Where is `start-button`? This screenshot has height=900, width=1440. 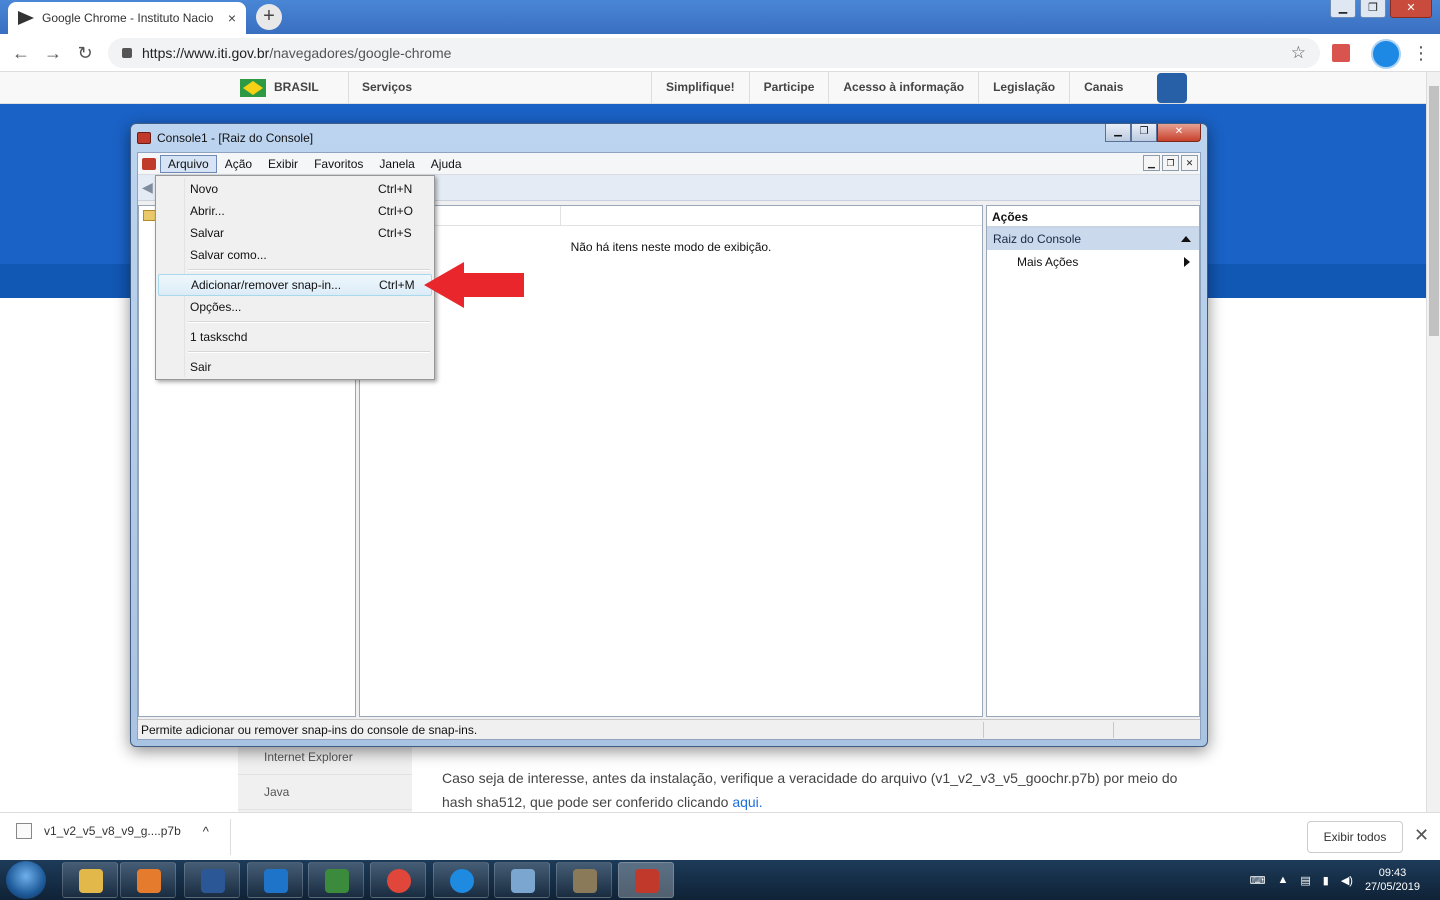
start-button is located at coordinates (26, 880).